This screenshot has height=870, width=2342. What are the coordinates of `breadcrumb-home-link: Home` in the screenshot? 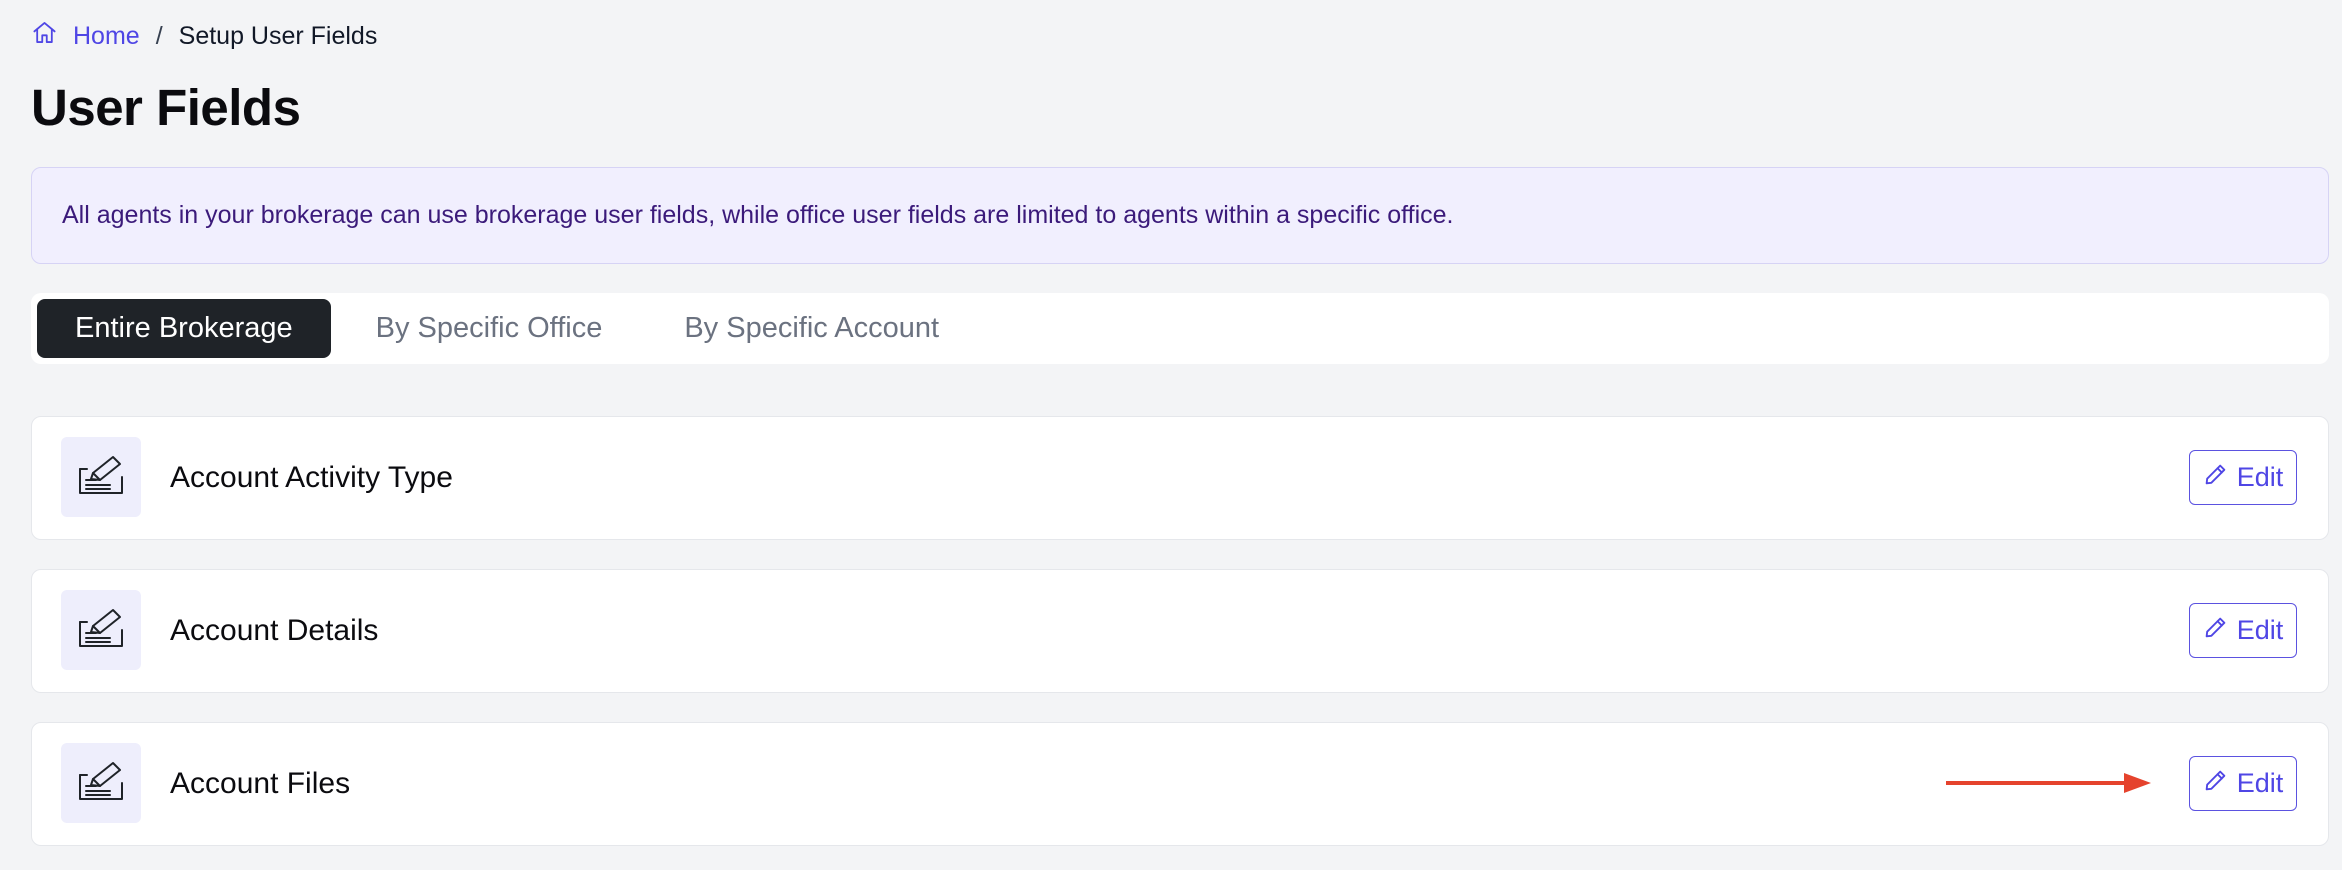 It's located at (85, 36).